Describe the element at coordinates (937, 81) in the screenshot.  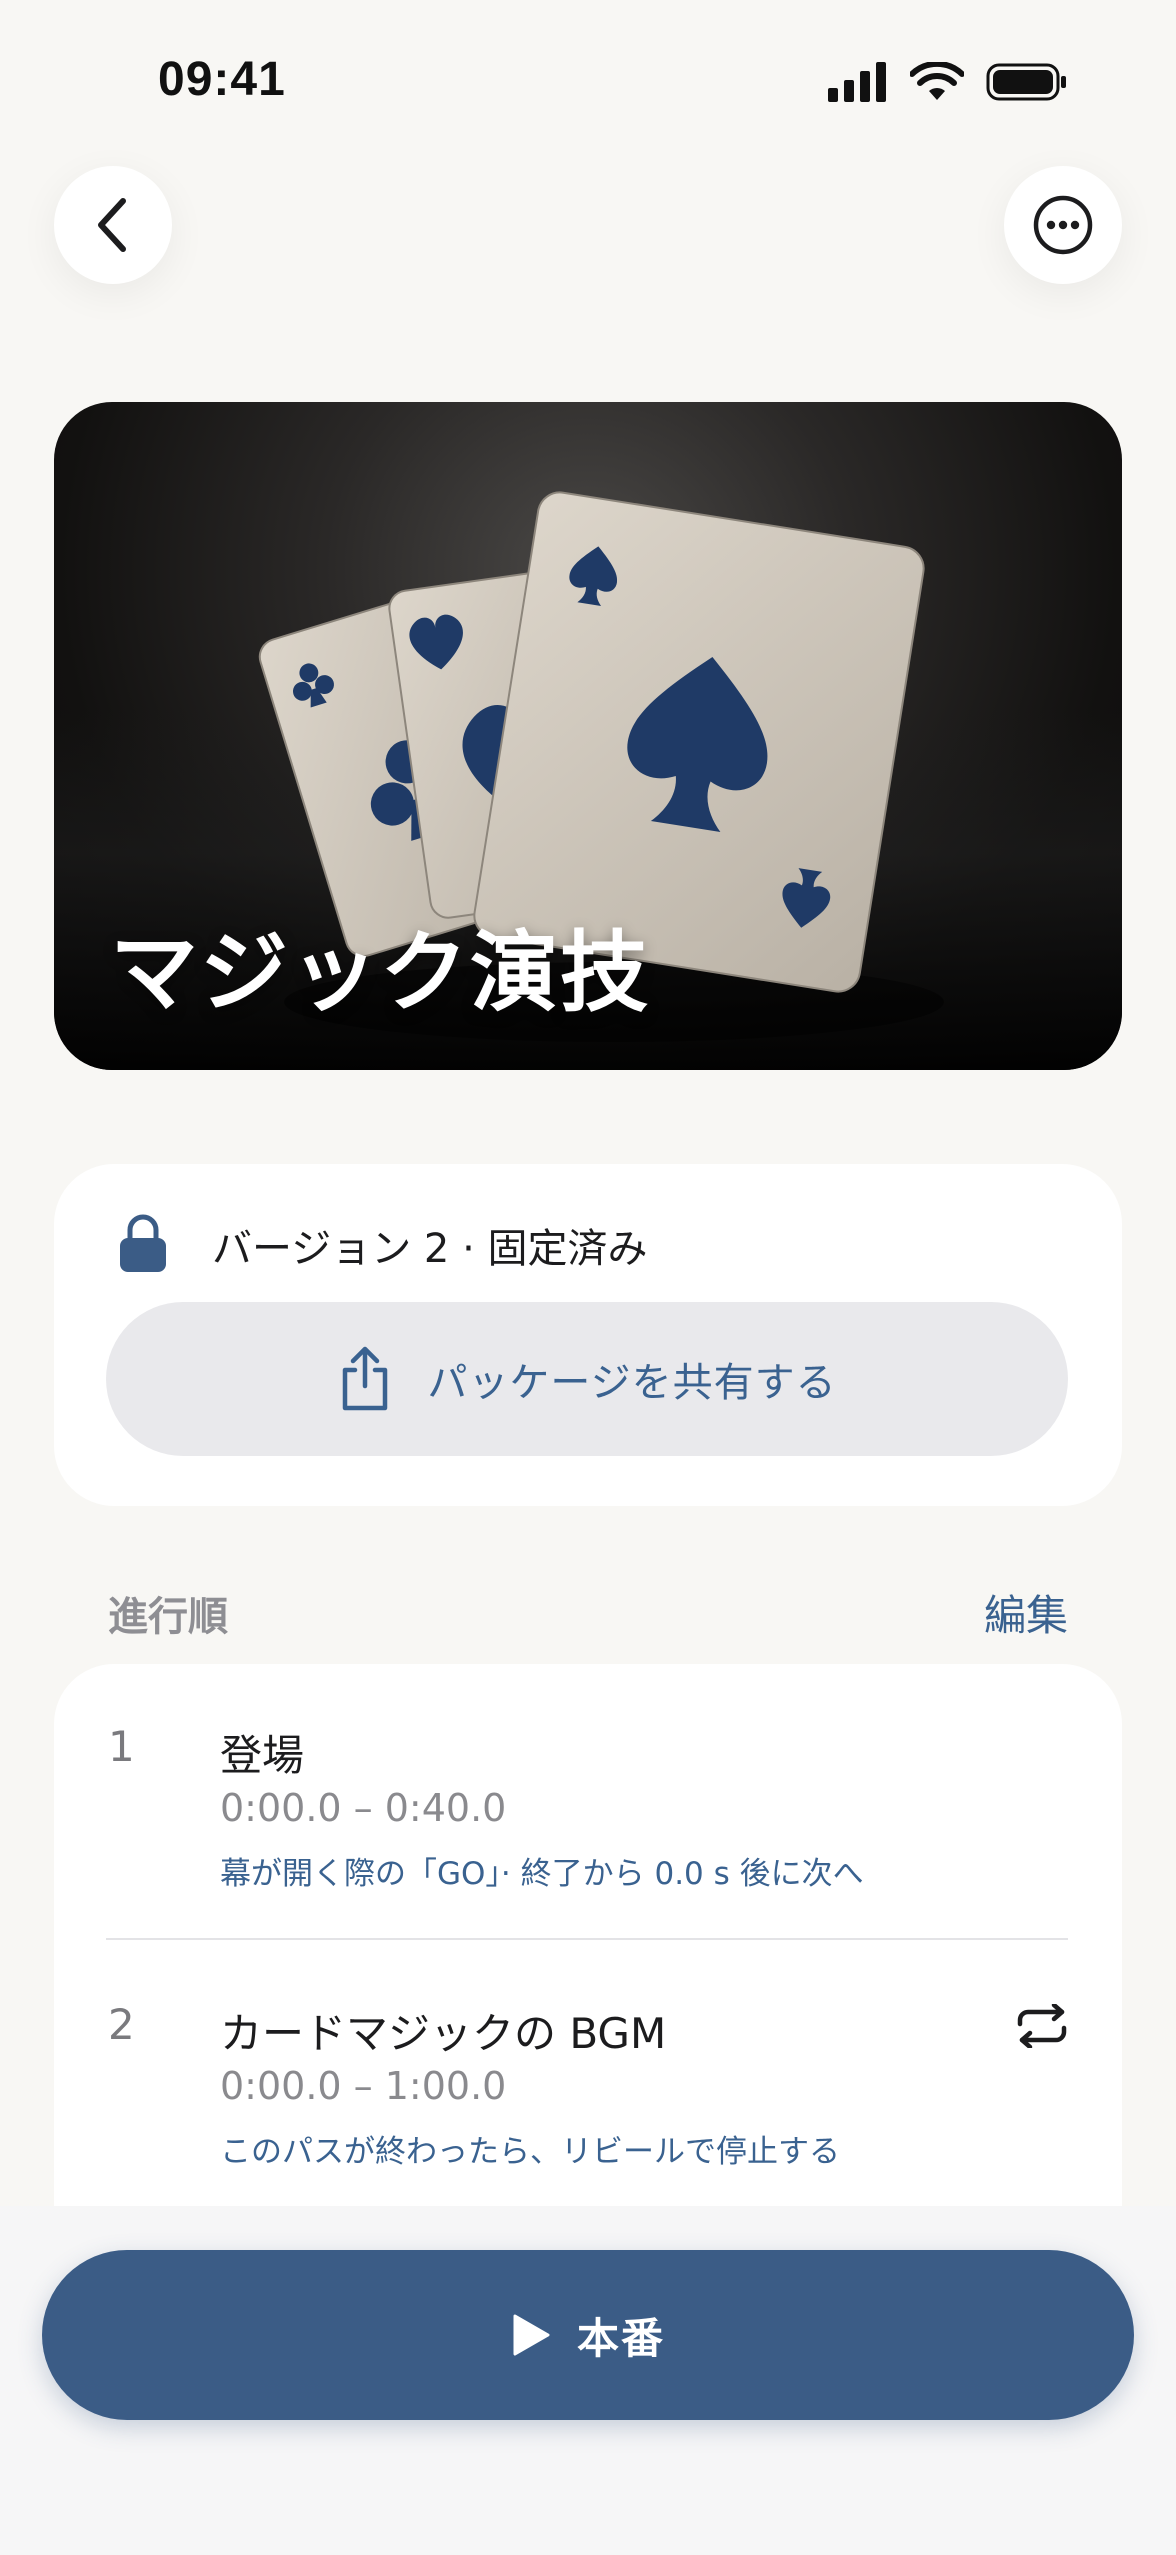
I see `wifi-icon` at that location.